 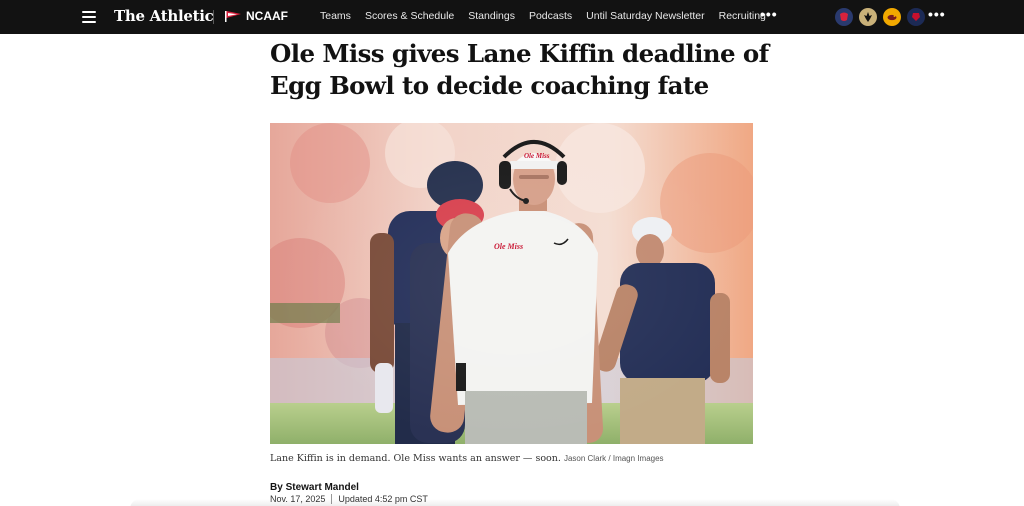 I want to click on author-link: Stewart Mandel, so click(x=322, y=487).